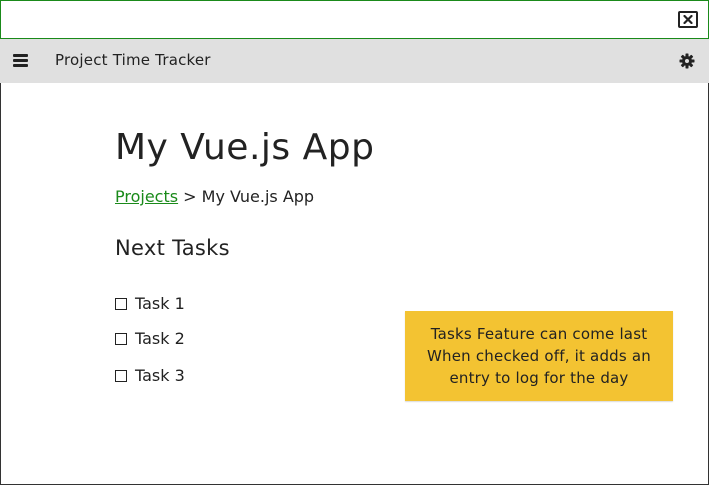  I want to click on sticky-note-line: When checked off, it adds an, so click(539, 356).